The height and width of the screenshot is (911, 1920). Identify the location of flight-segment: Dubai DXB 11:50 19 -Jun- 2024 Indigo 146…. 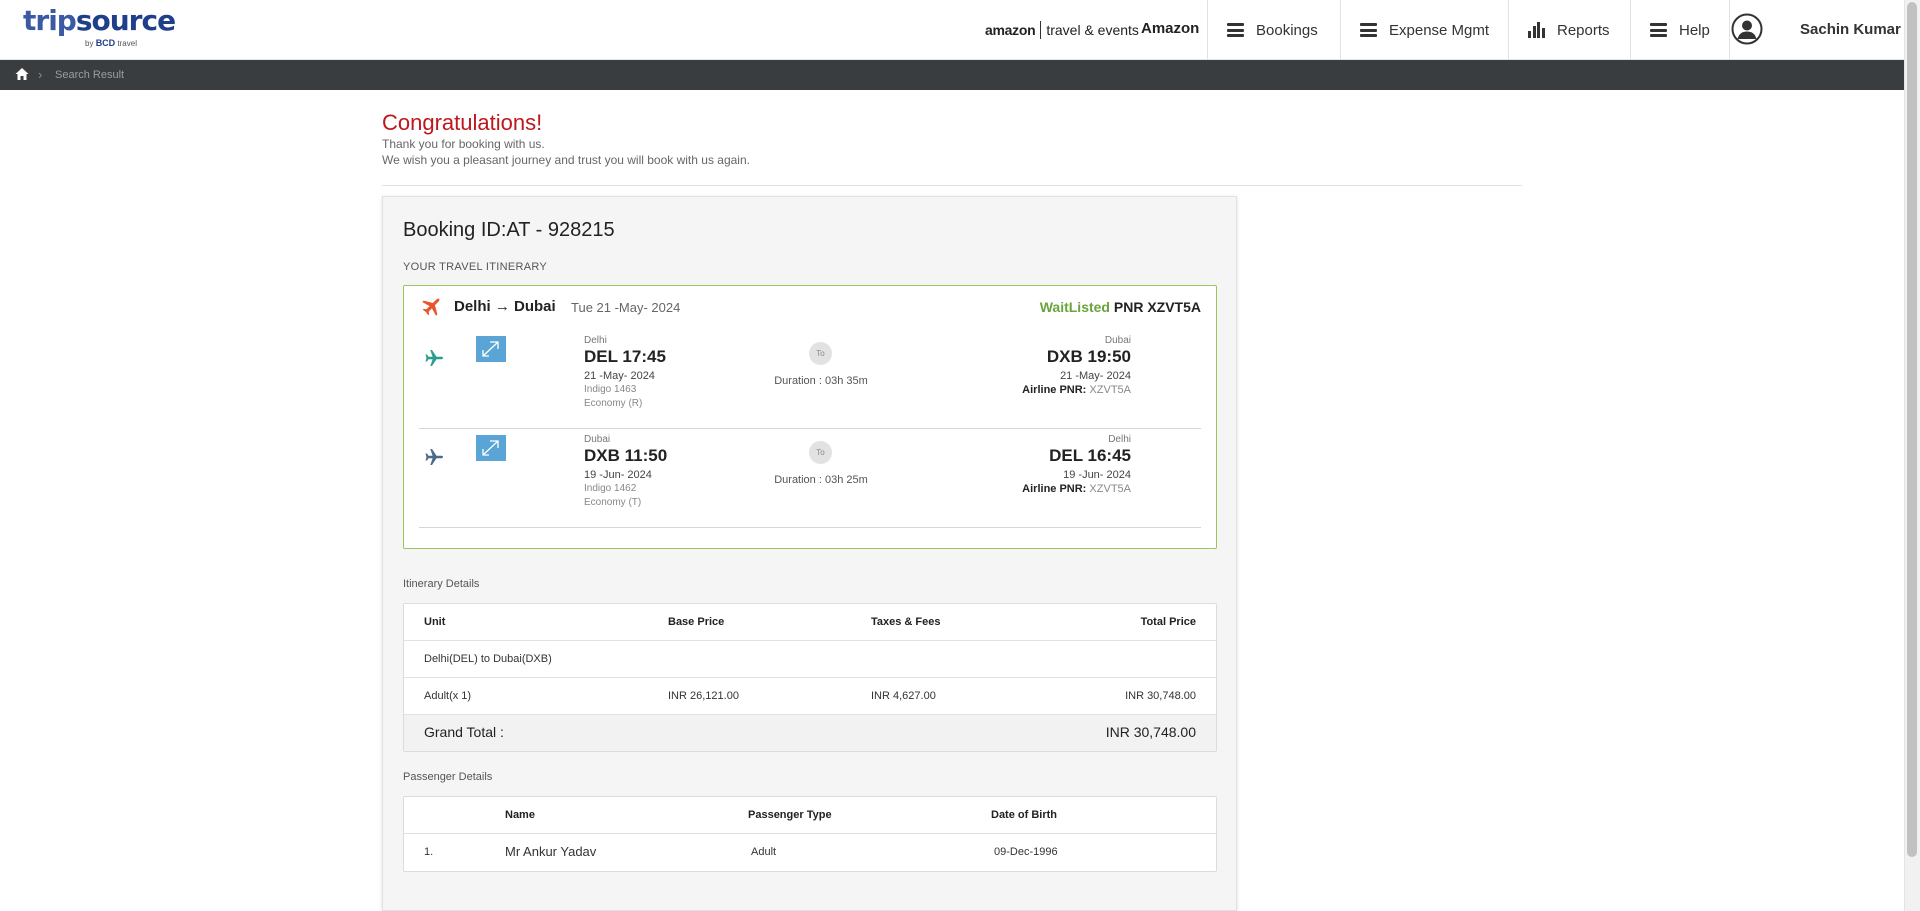
(810, 478).